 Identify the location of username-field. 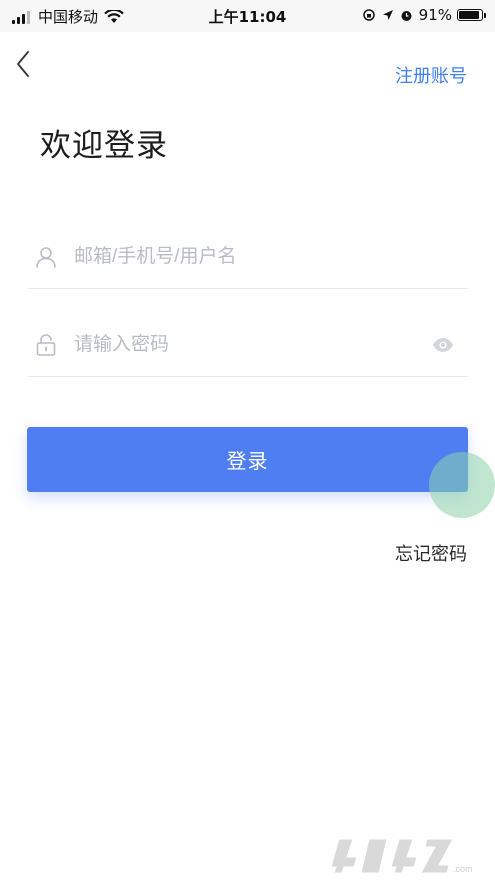
(248, 257).